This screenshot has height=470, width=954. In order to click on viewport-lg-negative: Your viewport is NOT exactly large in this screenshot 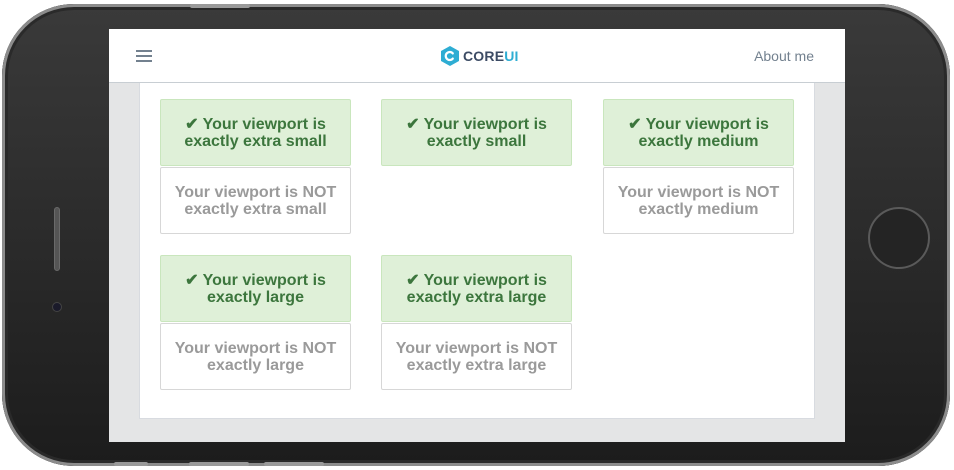, I will do `click(255, 356)`.